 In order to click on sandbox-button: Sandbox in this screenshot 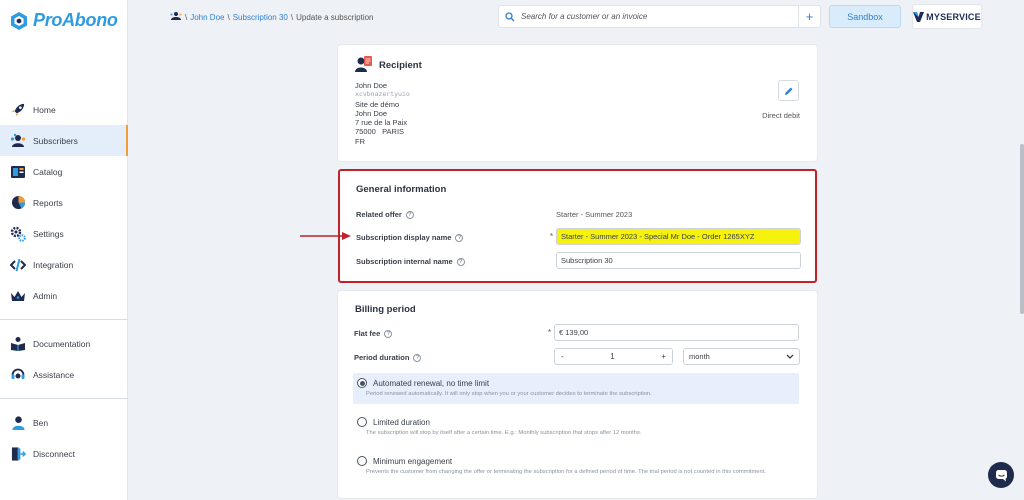, I will do `click(865, 16)`.